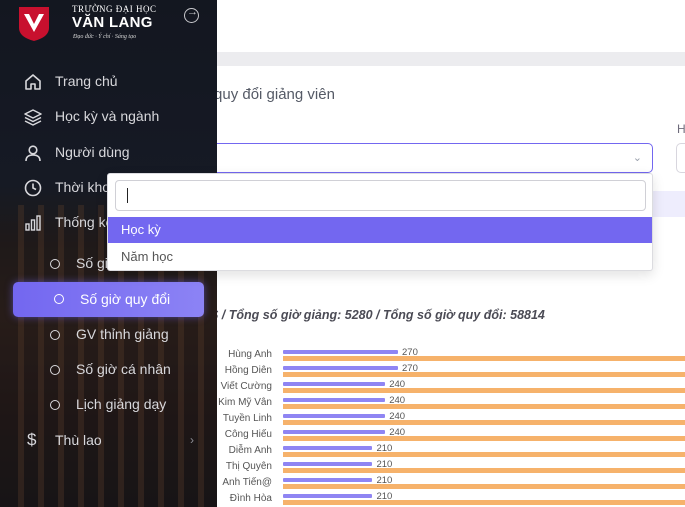 The height and width of the screenshot is (507, 685). What do you see at coordinates (267, 94) in the screenshot?
I see `page-title: ờ quy đổi giảng viên` at bounding box center [267, 94].